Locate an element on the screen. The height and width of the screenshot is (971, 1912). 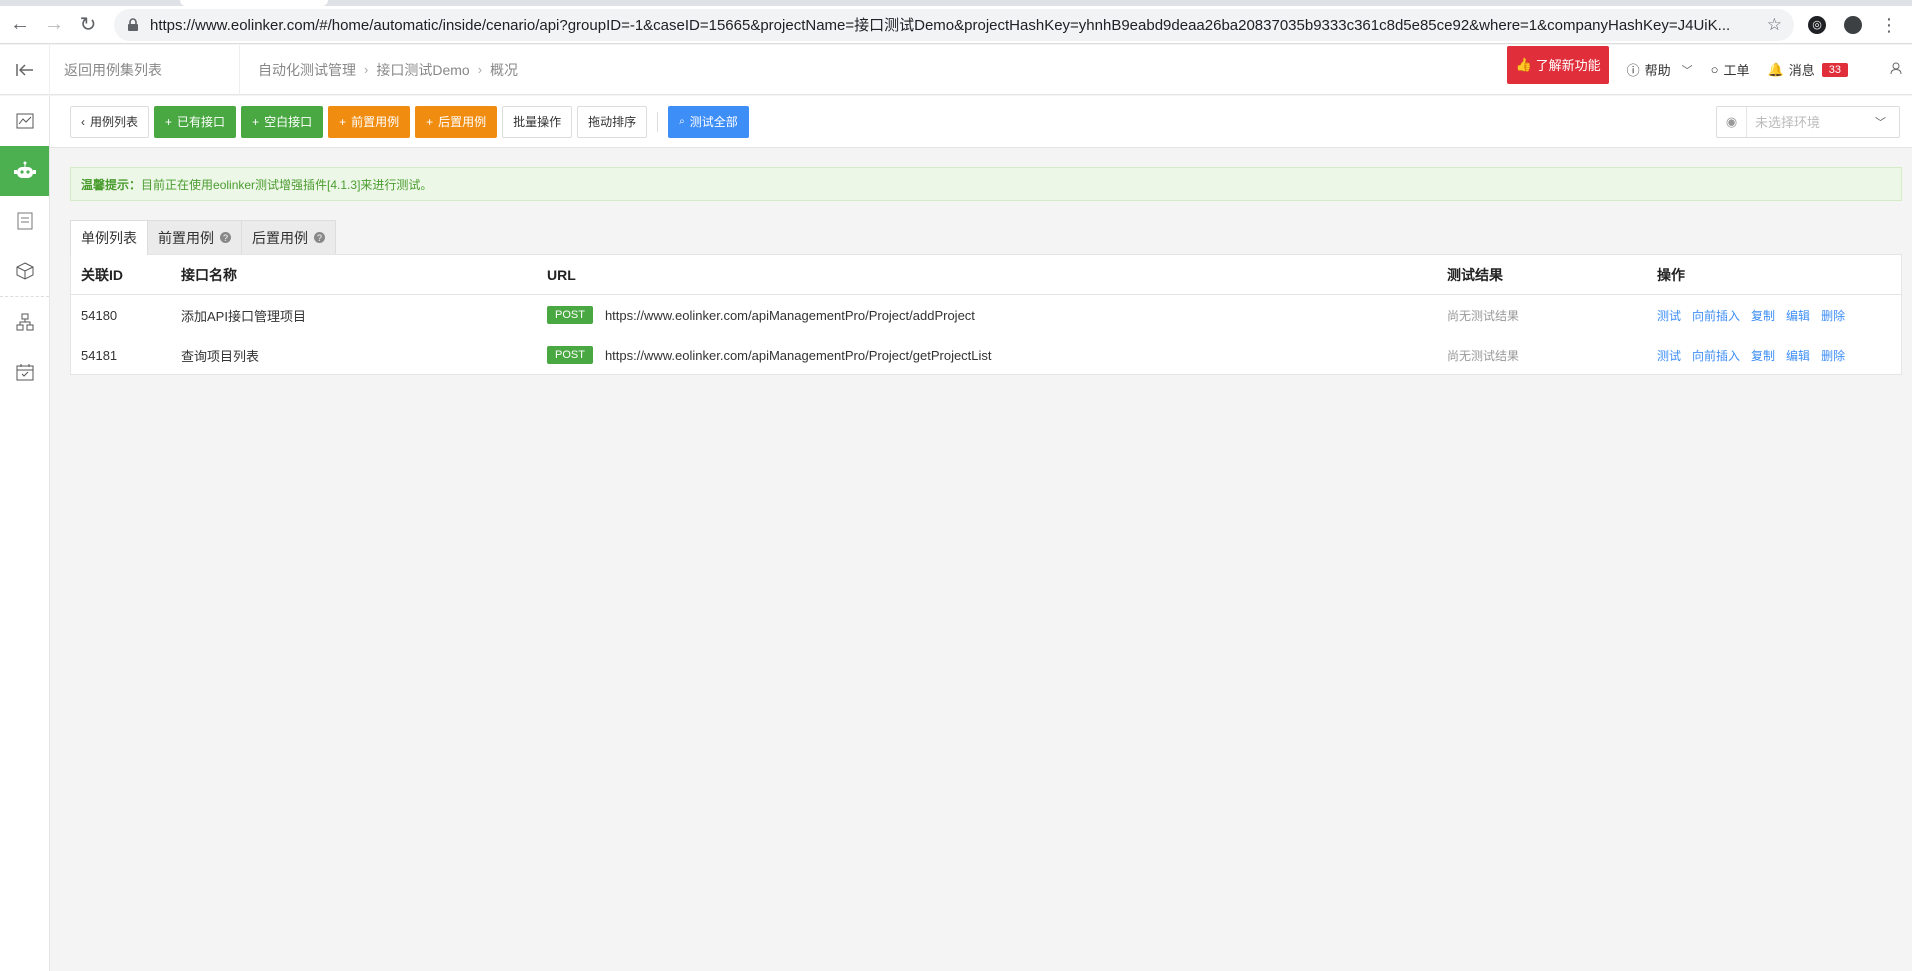
batch-ops-button: 批量操作 is located at coordinates (537, 121).